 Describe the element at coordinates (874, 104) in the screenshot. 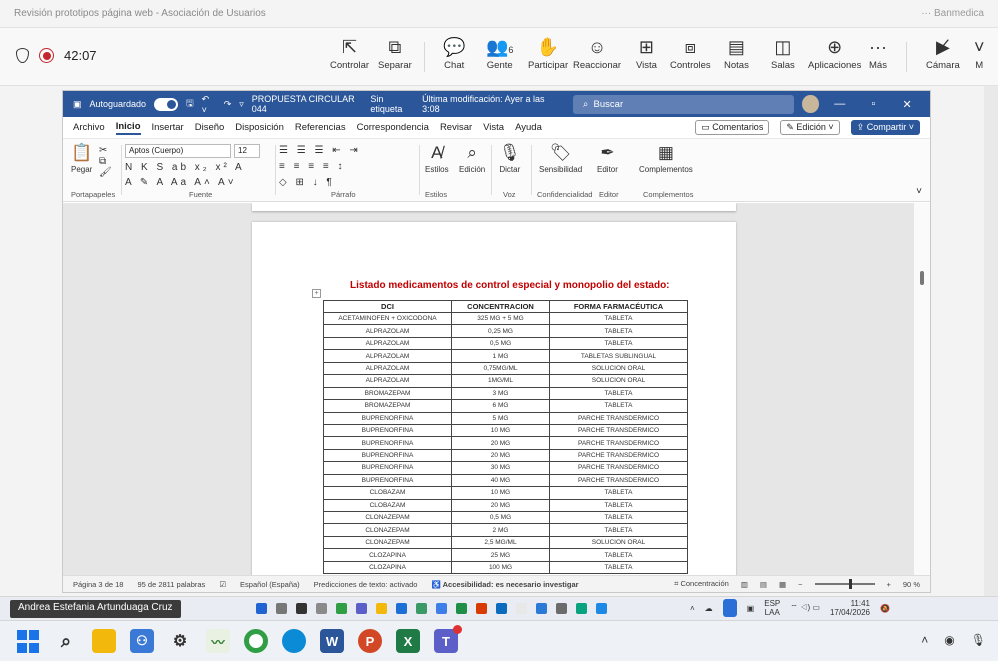

I see `restore-icon: ▫` at that location.